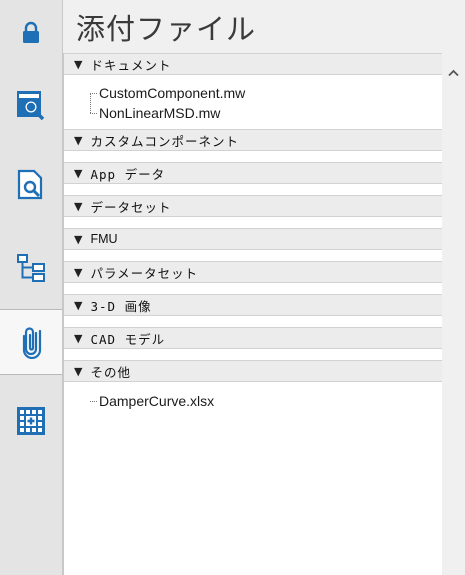 The image size is (465, 575). I want to click on file-item: NonLinearMSD.mw, so click(266, 113).